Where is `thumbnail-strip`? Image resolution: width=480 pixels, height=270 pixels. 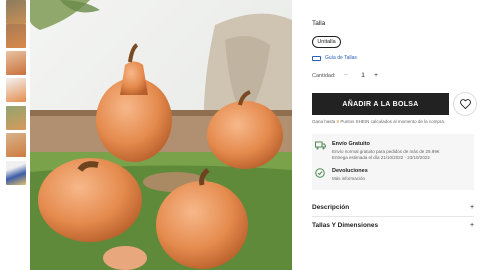 thumbnail-strip is located at coordinates (16, 135).